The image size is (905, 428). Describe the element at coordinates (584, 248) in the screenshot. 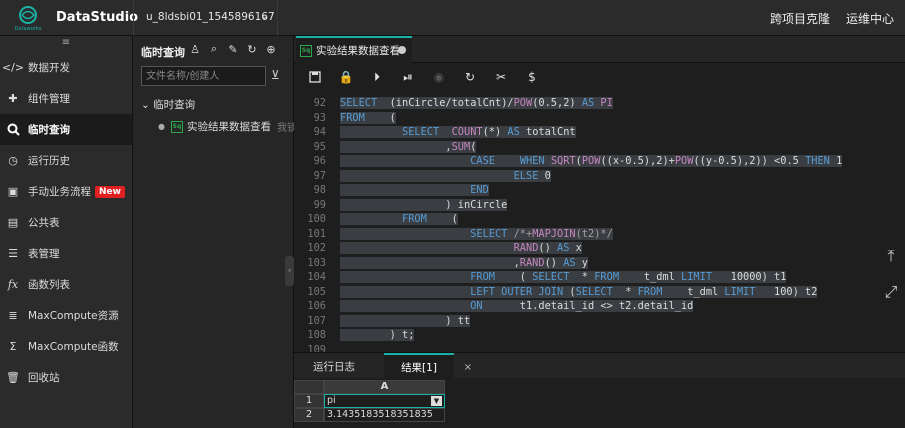

I see `code-line: 102 RAND() AS x` at that location.